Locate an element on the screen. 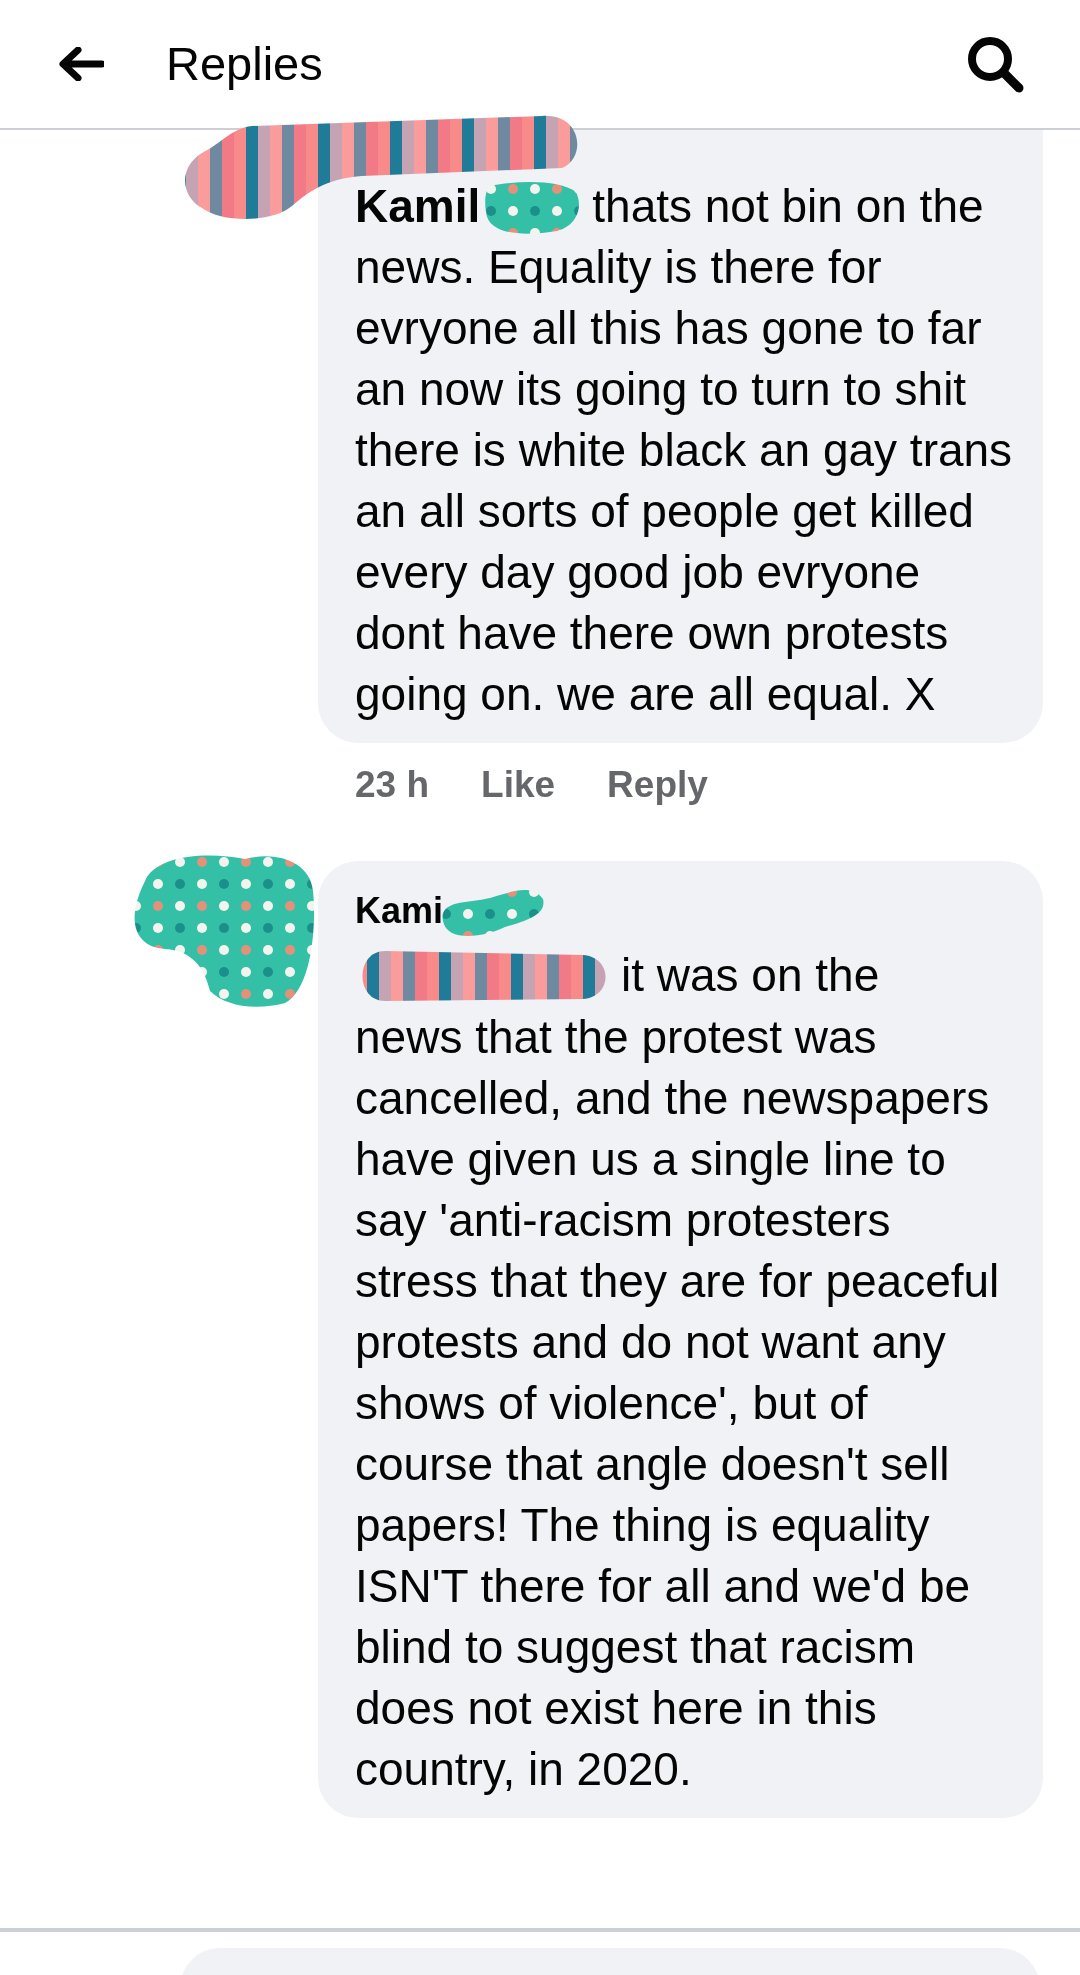 This screenshot has height=1975, width=1080. comment-text: news. Equality is there for evryone all this has gone to far an now its going to turn to shit there is white black an gay trans an all sorts of people get killed every day good job evryone dont have there own protests going on. we are all equal. X is located at coordinates (684, 481).